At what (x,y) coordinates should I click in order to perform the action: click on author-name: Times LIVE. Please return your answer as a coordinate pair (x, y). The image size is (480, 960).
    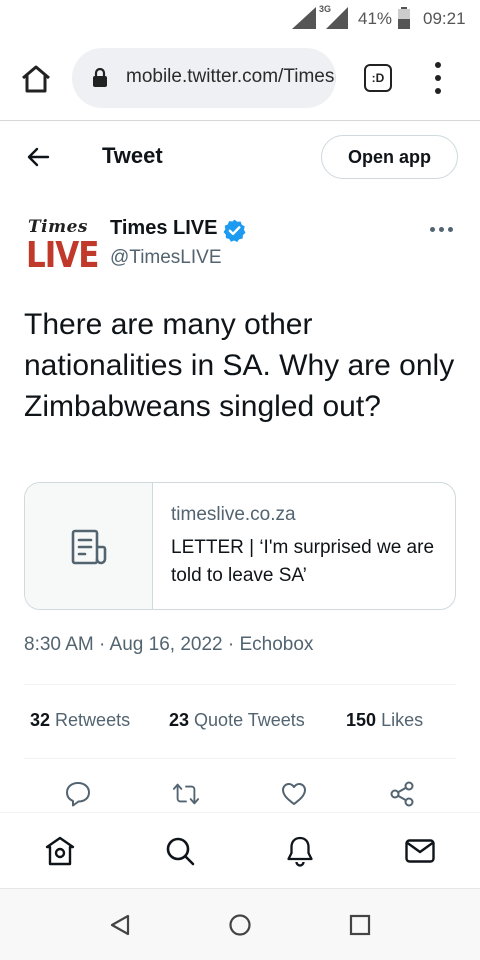
    Looking at the image, I should click on (163, 228).